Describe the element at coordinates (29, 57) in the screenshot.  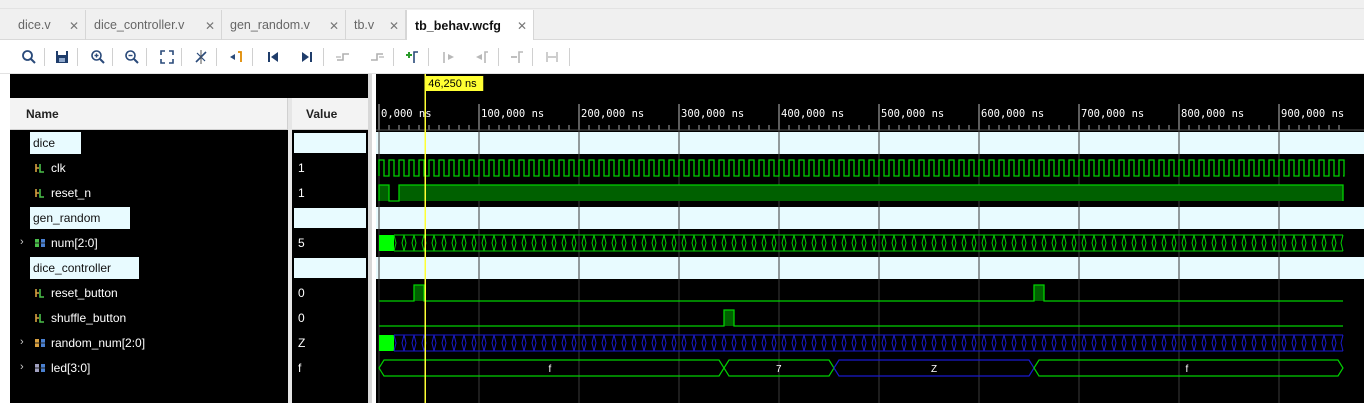
I see `search-icon` at that location.